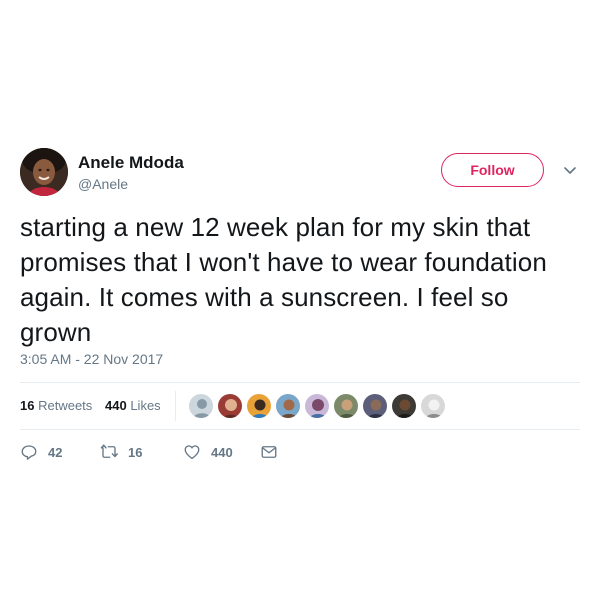  Describe the element at coordinates (305, 174) in the screenshot. I see `tweet-header: Anele Mdoda @Anele Follow` at that location.